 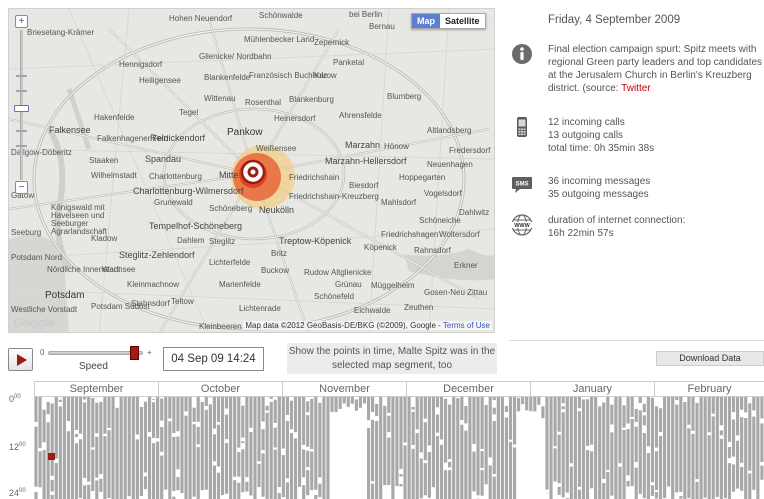 I want to click on google-logo: Google, so click(x=34, y=322).